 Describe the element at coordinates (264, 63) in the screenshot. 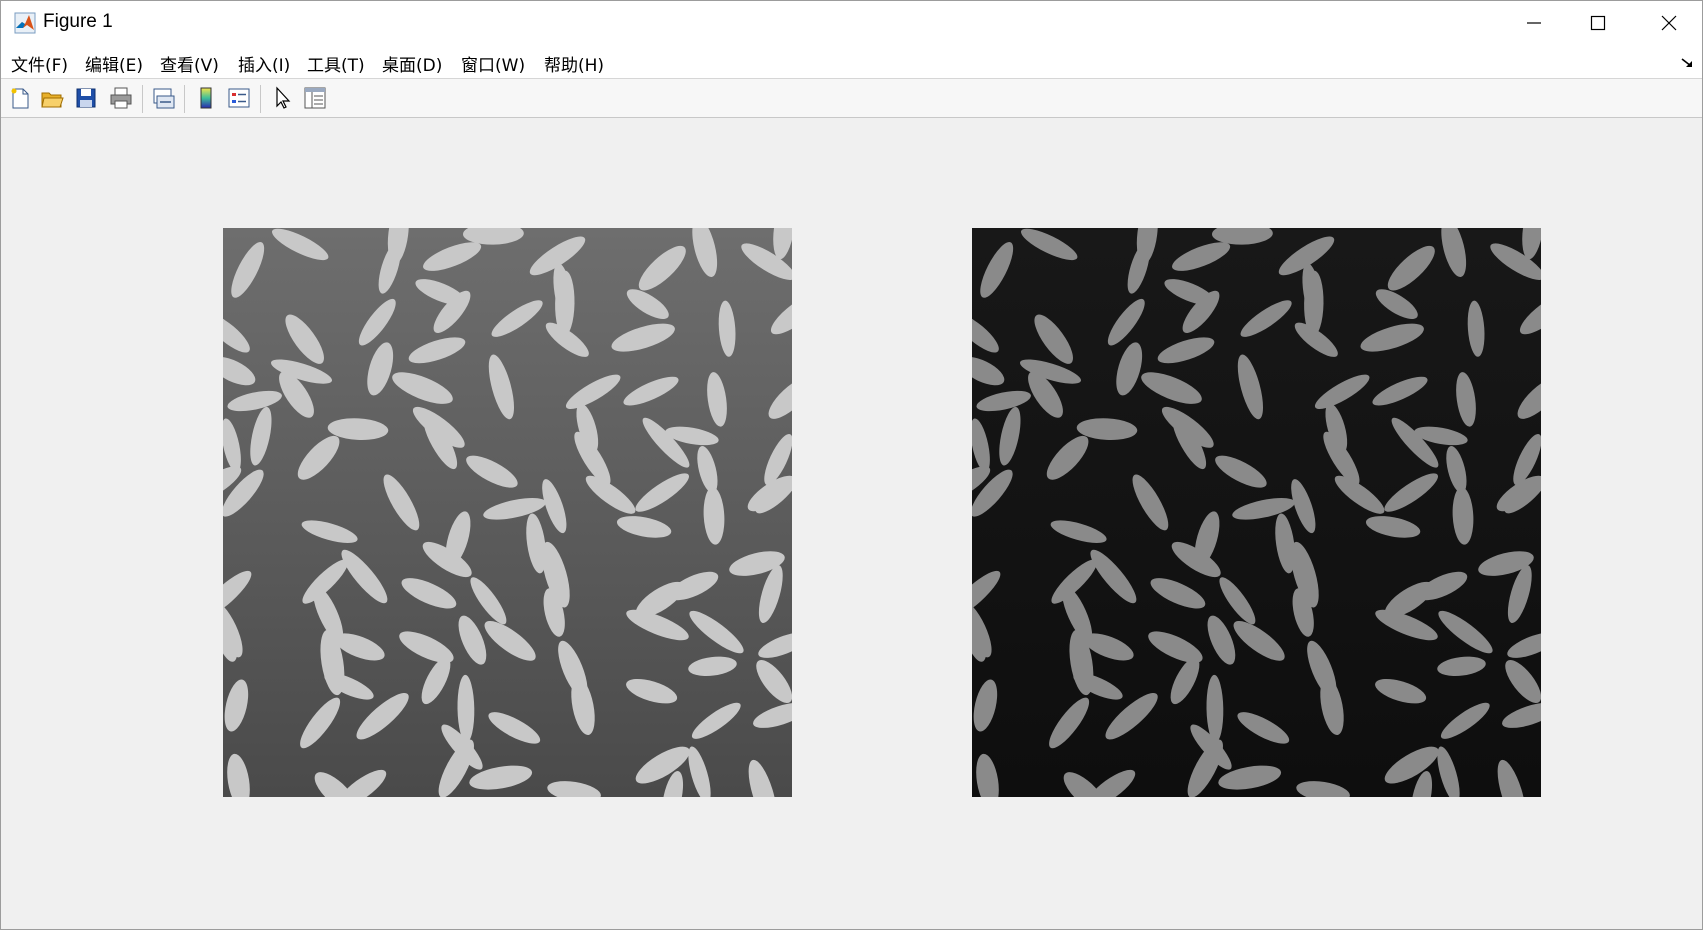

I see `menu-insert: 插入(I)` at that location.